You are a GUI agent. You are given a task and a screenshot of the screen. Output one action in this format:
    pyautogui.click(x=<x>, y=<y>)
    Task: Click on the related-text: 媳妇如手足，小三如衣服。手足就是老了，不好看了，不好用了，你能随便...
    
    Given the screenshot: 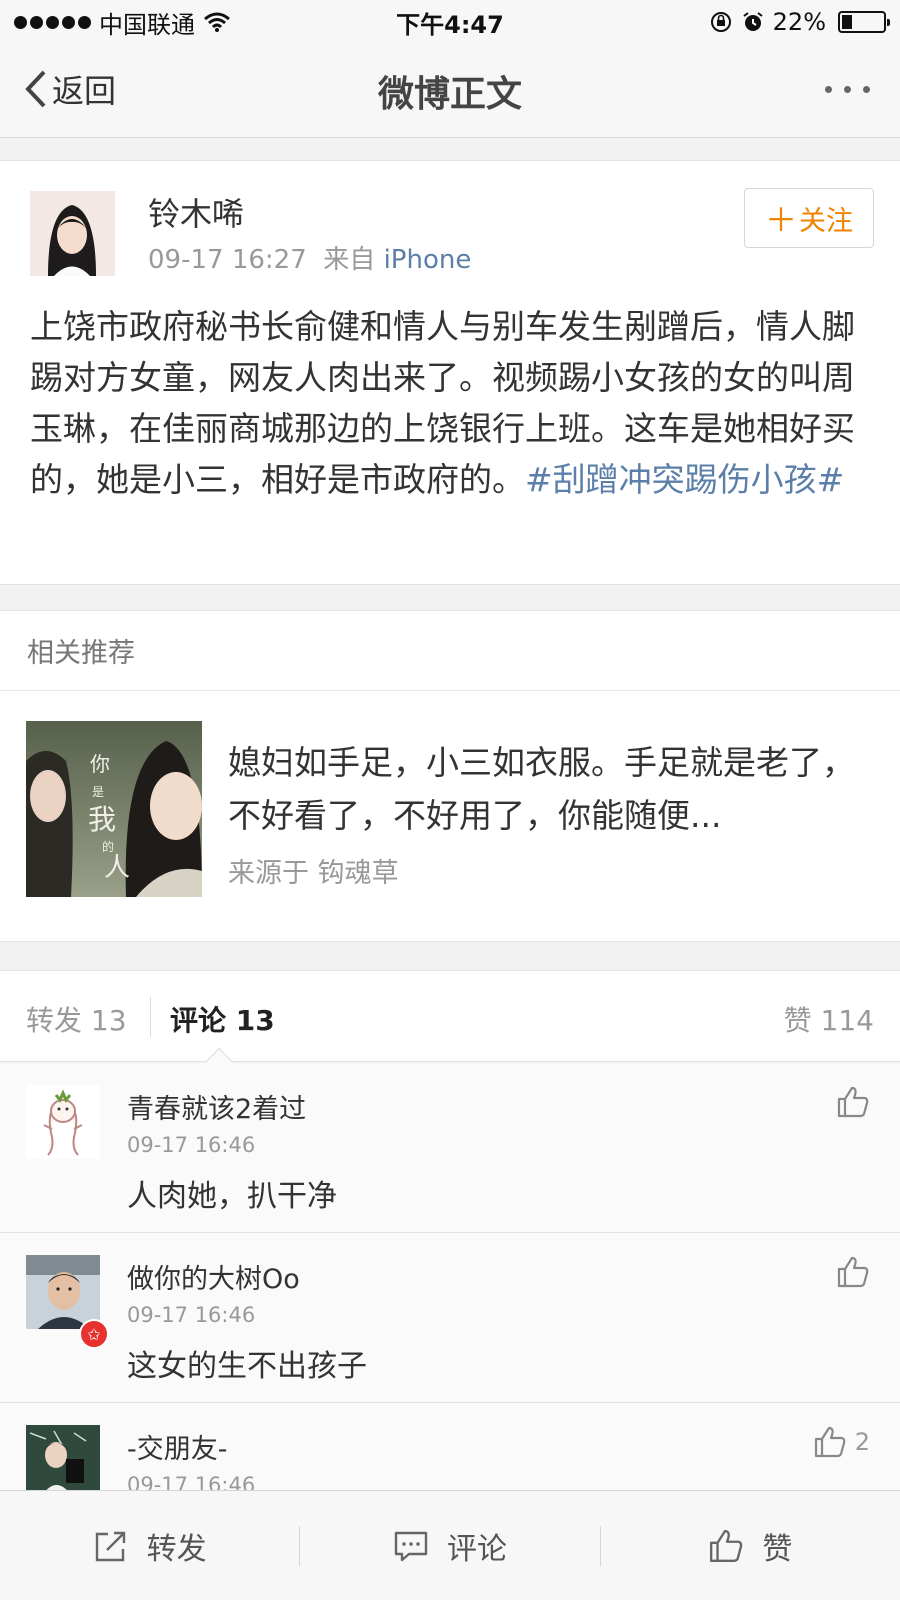 What is the action you would take?
    pyautogui.click(x=548, y=789)
    